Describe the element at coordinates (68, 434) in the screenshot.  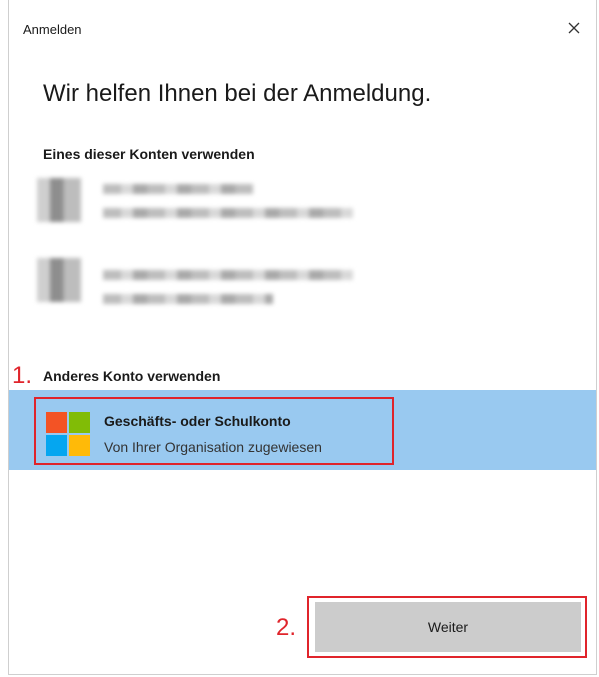
I see `microsoft-logo-icon` at that location.